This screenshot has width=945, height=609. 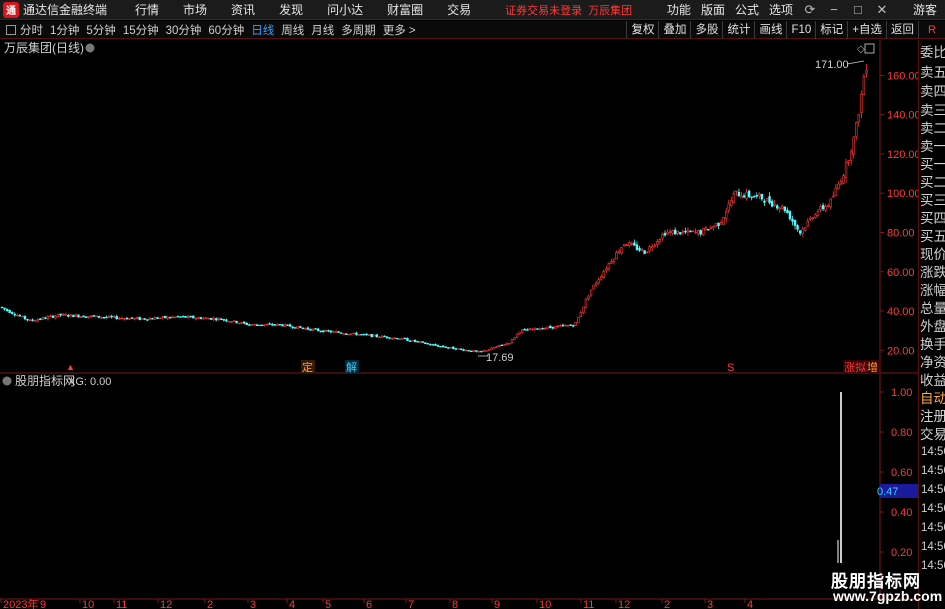 What do you see at coordinates (226, 30) in the screenshot?
I see `period-60min: 60分钟` at bounding box center [226, 30].